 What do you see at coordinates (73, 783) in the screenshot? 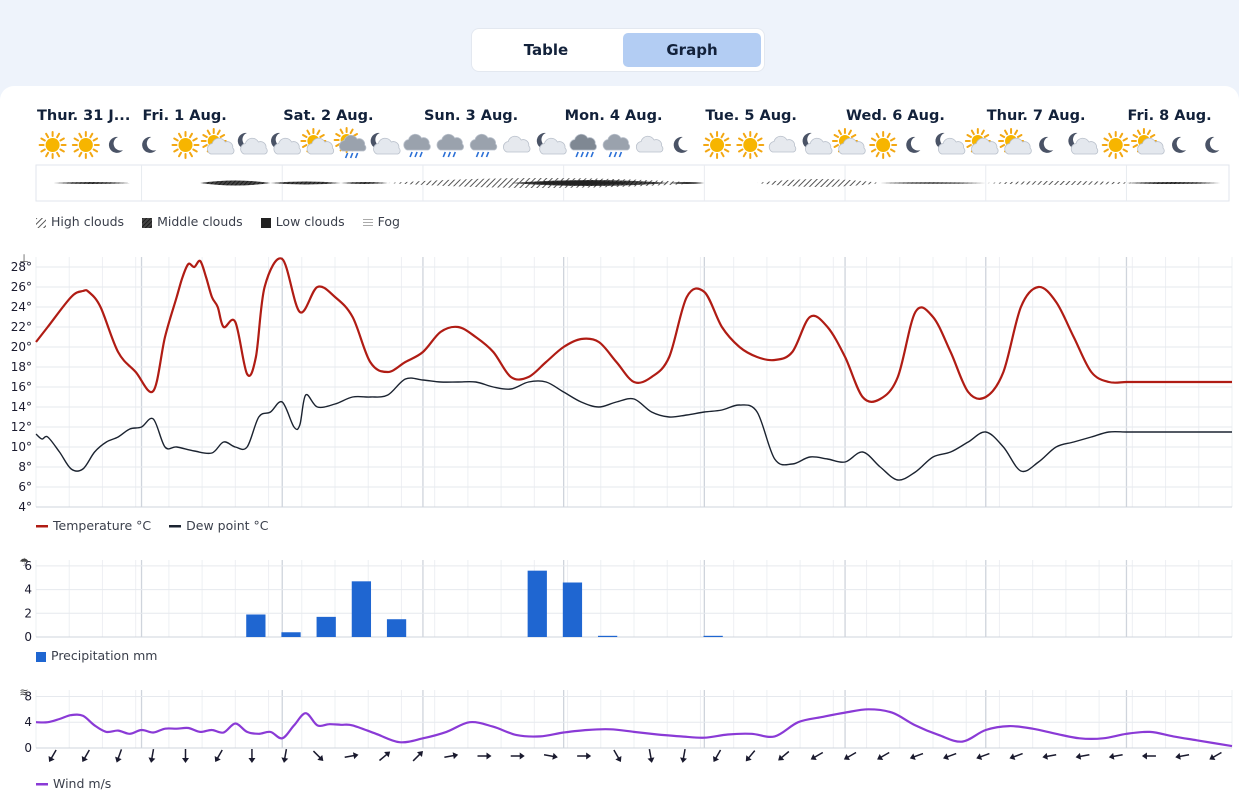
I see `legend-wind: Wind m/s` at bounding box center [73, 783].